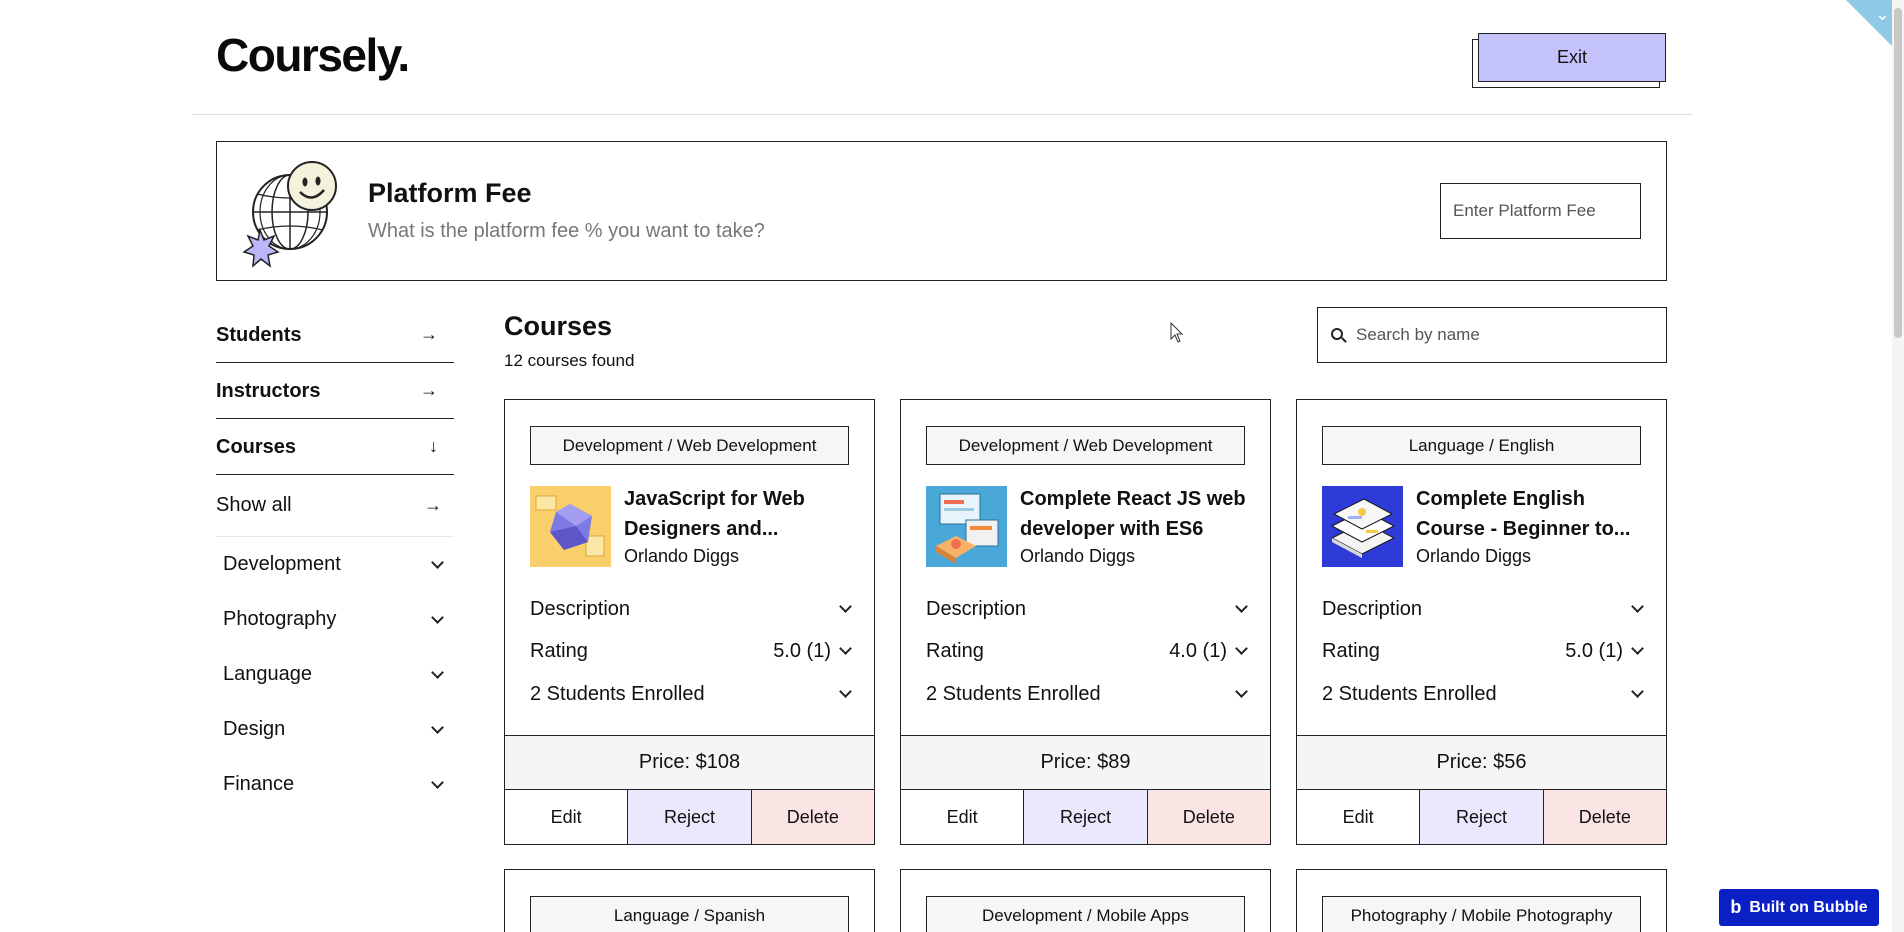  What do you see at coordinates (689, 914) in the screenshot?
I see `course-category-badge: Language / Spanish` at bounding box center [689, 914].